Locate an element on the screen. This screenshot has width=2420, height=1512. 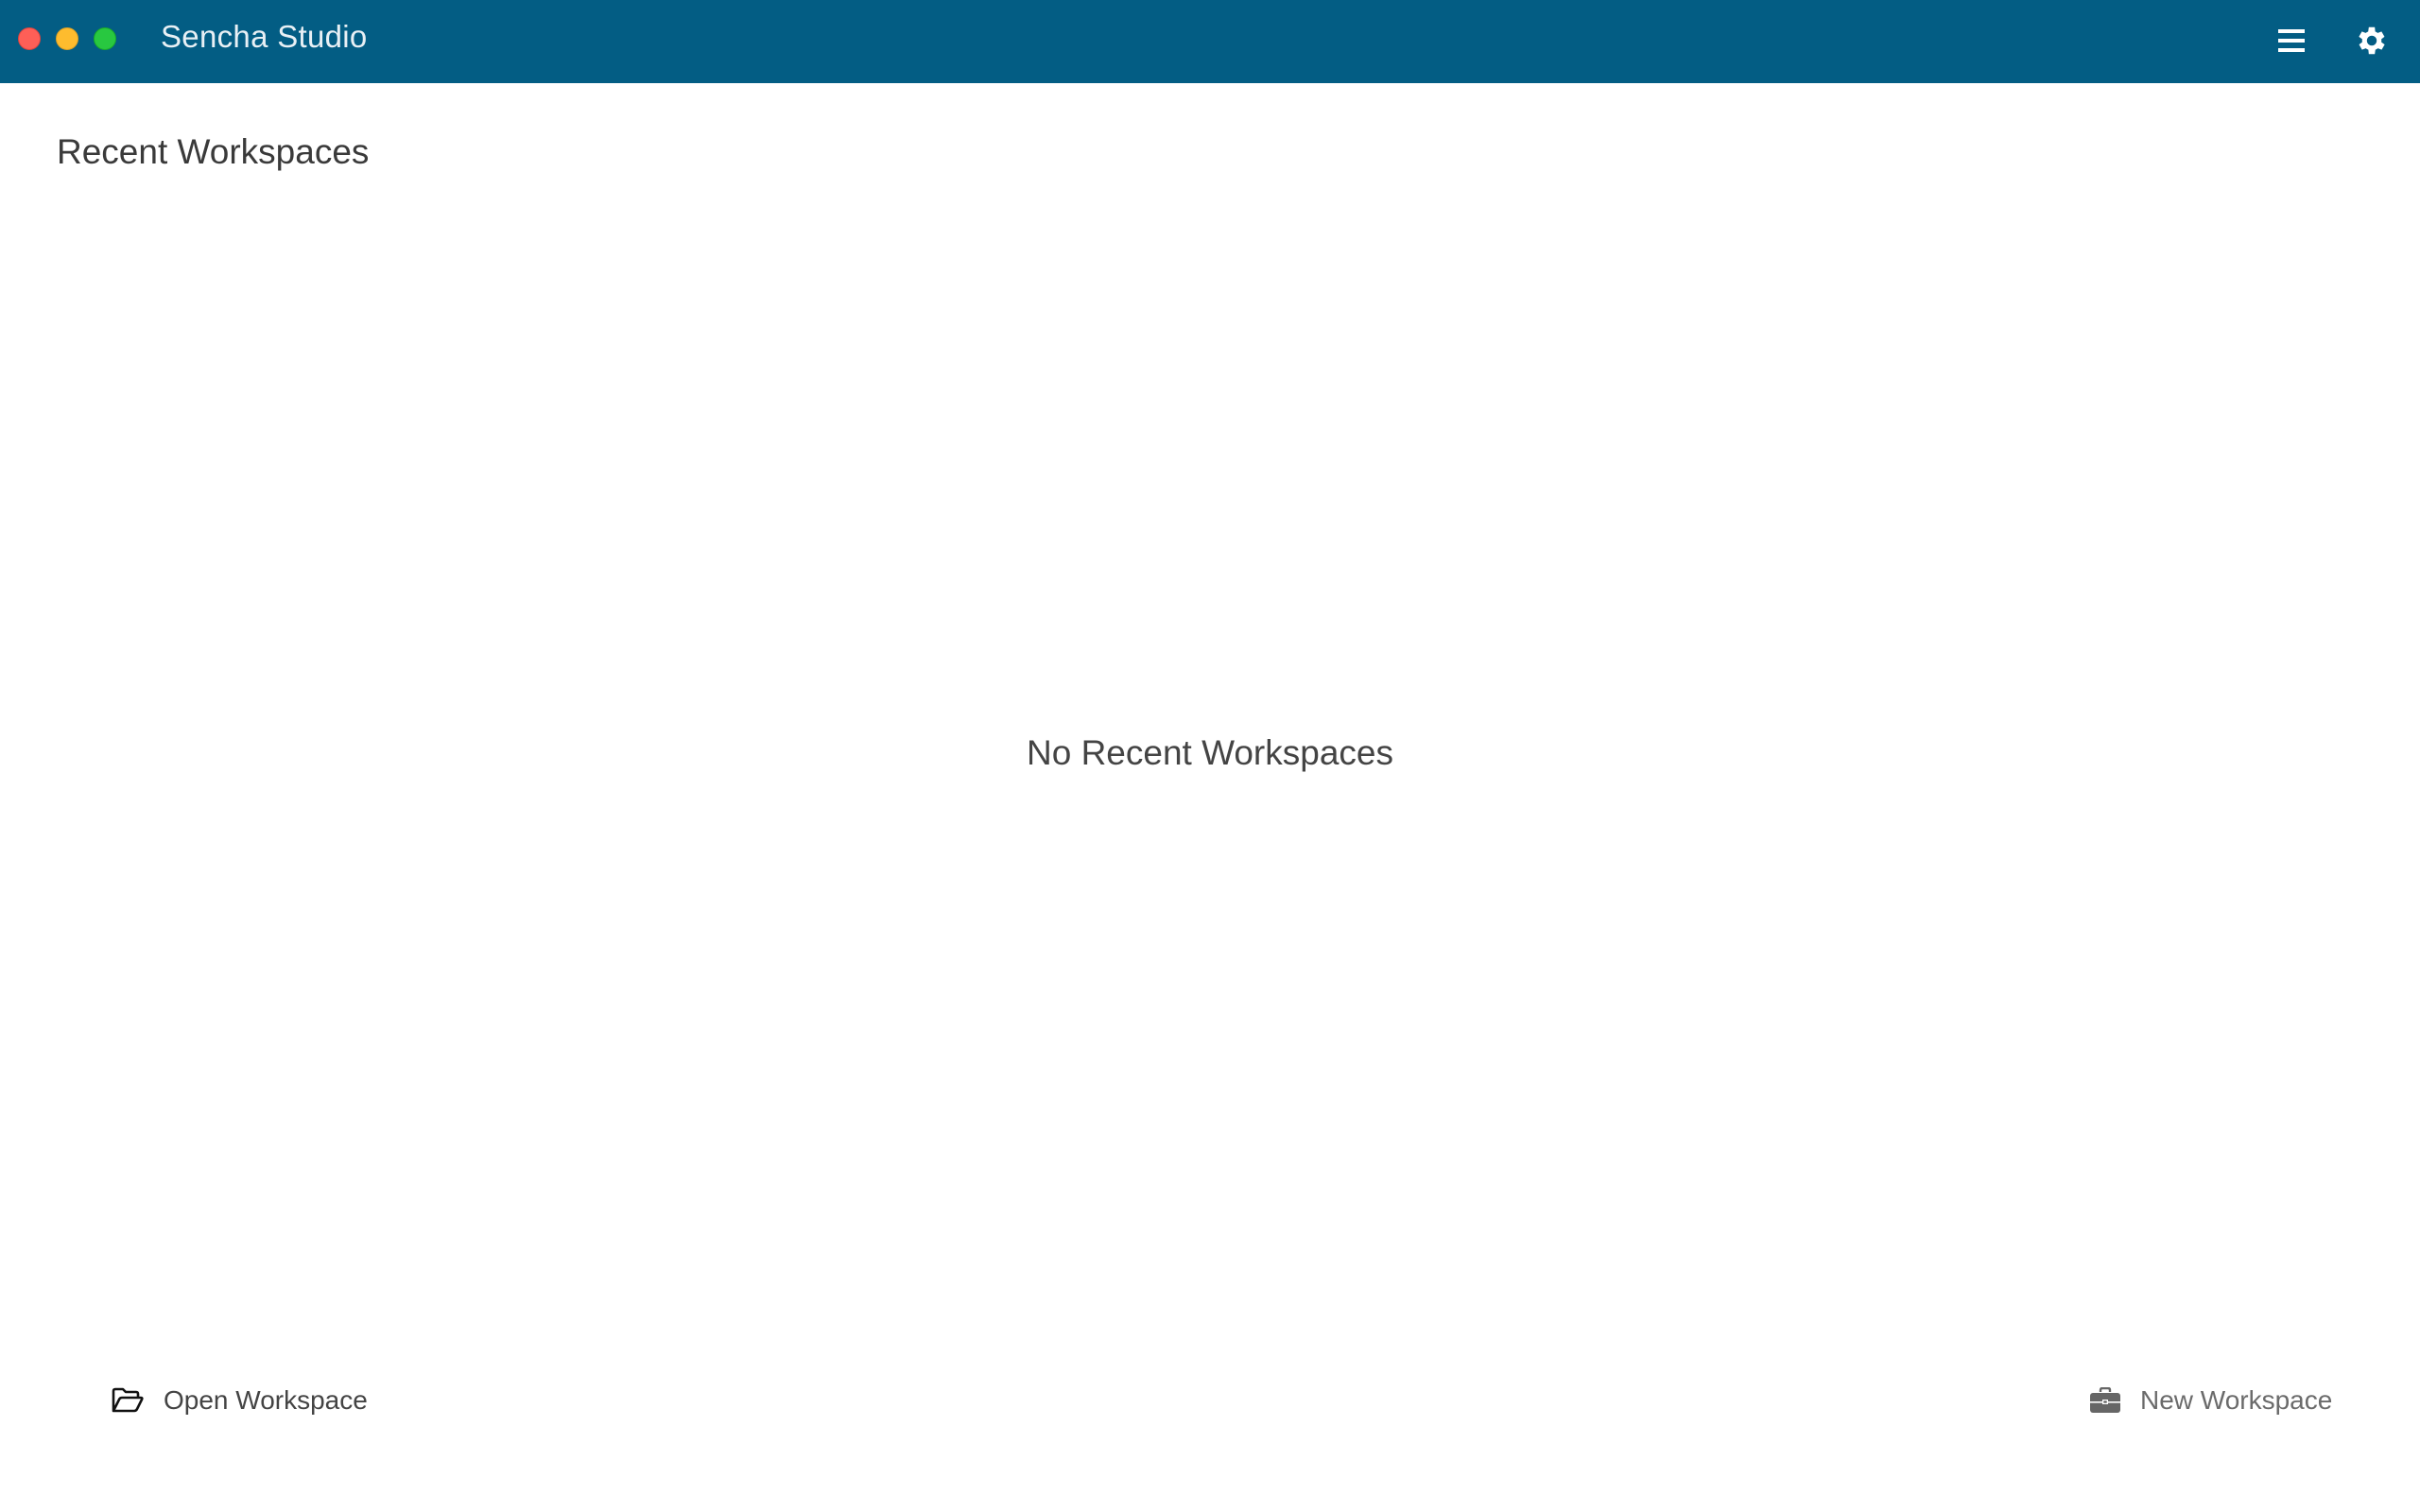
open-workspace-button: Open Workspace is located at coordinates (239, 1400).